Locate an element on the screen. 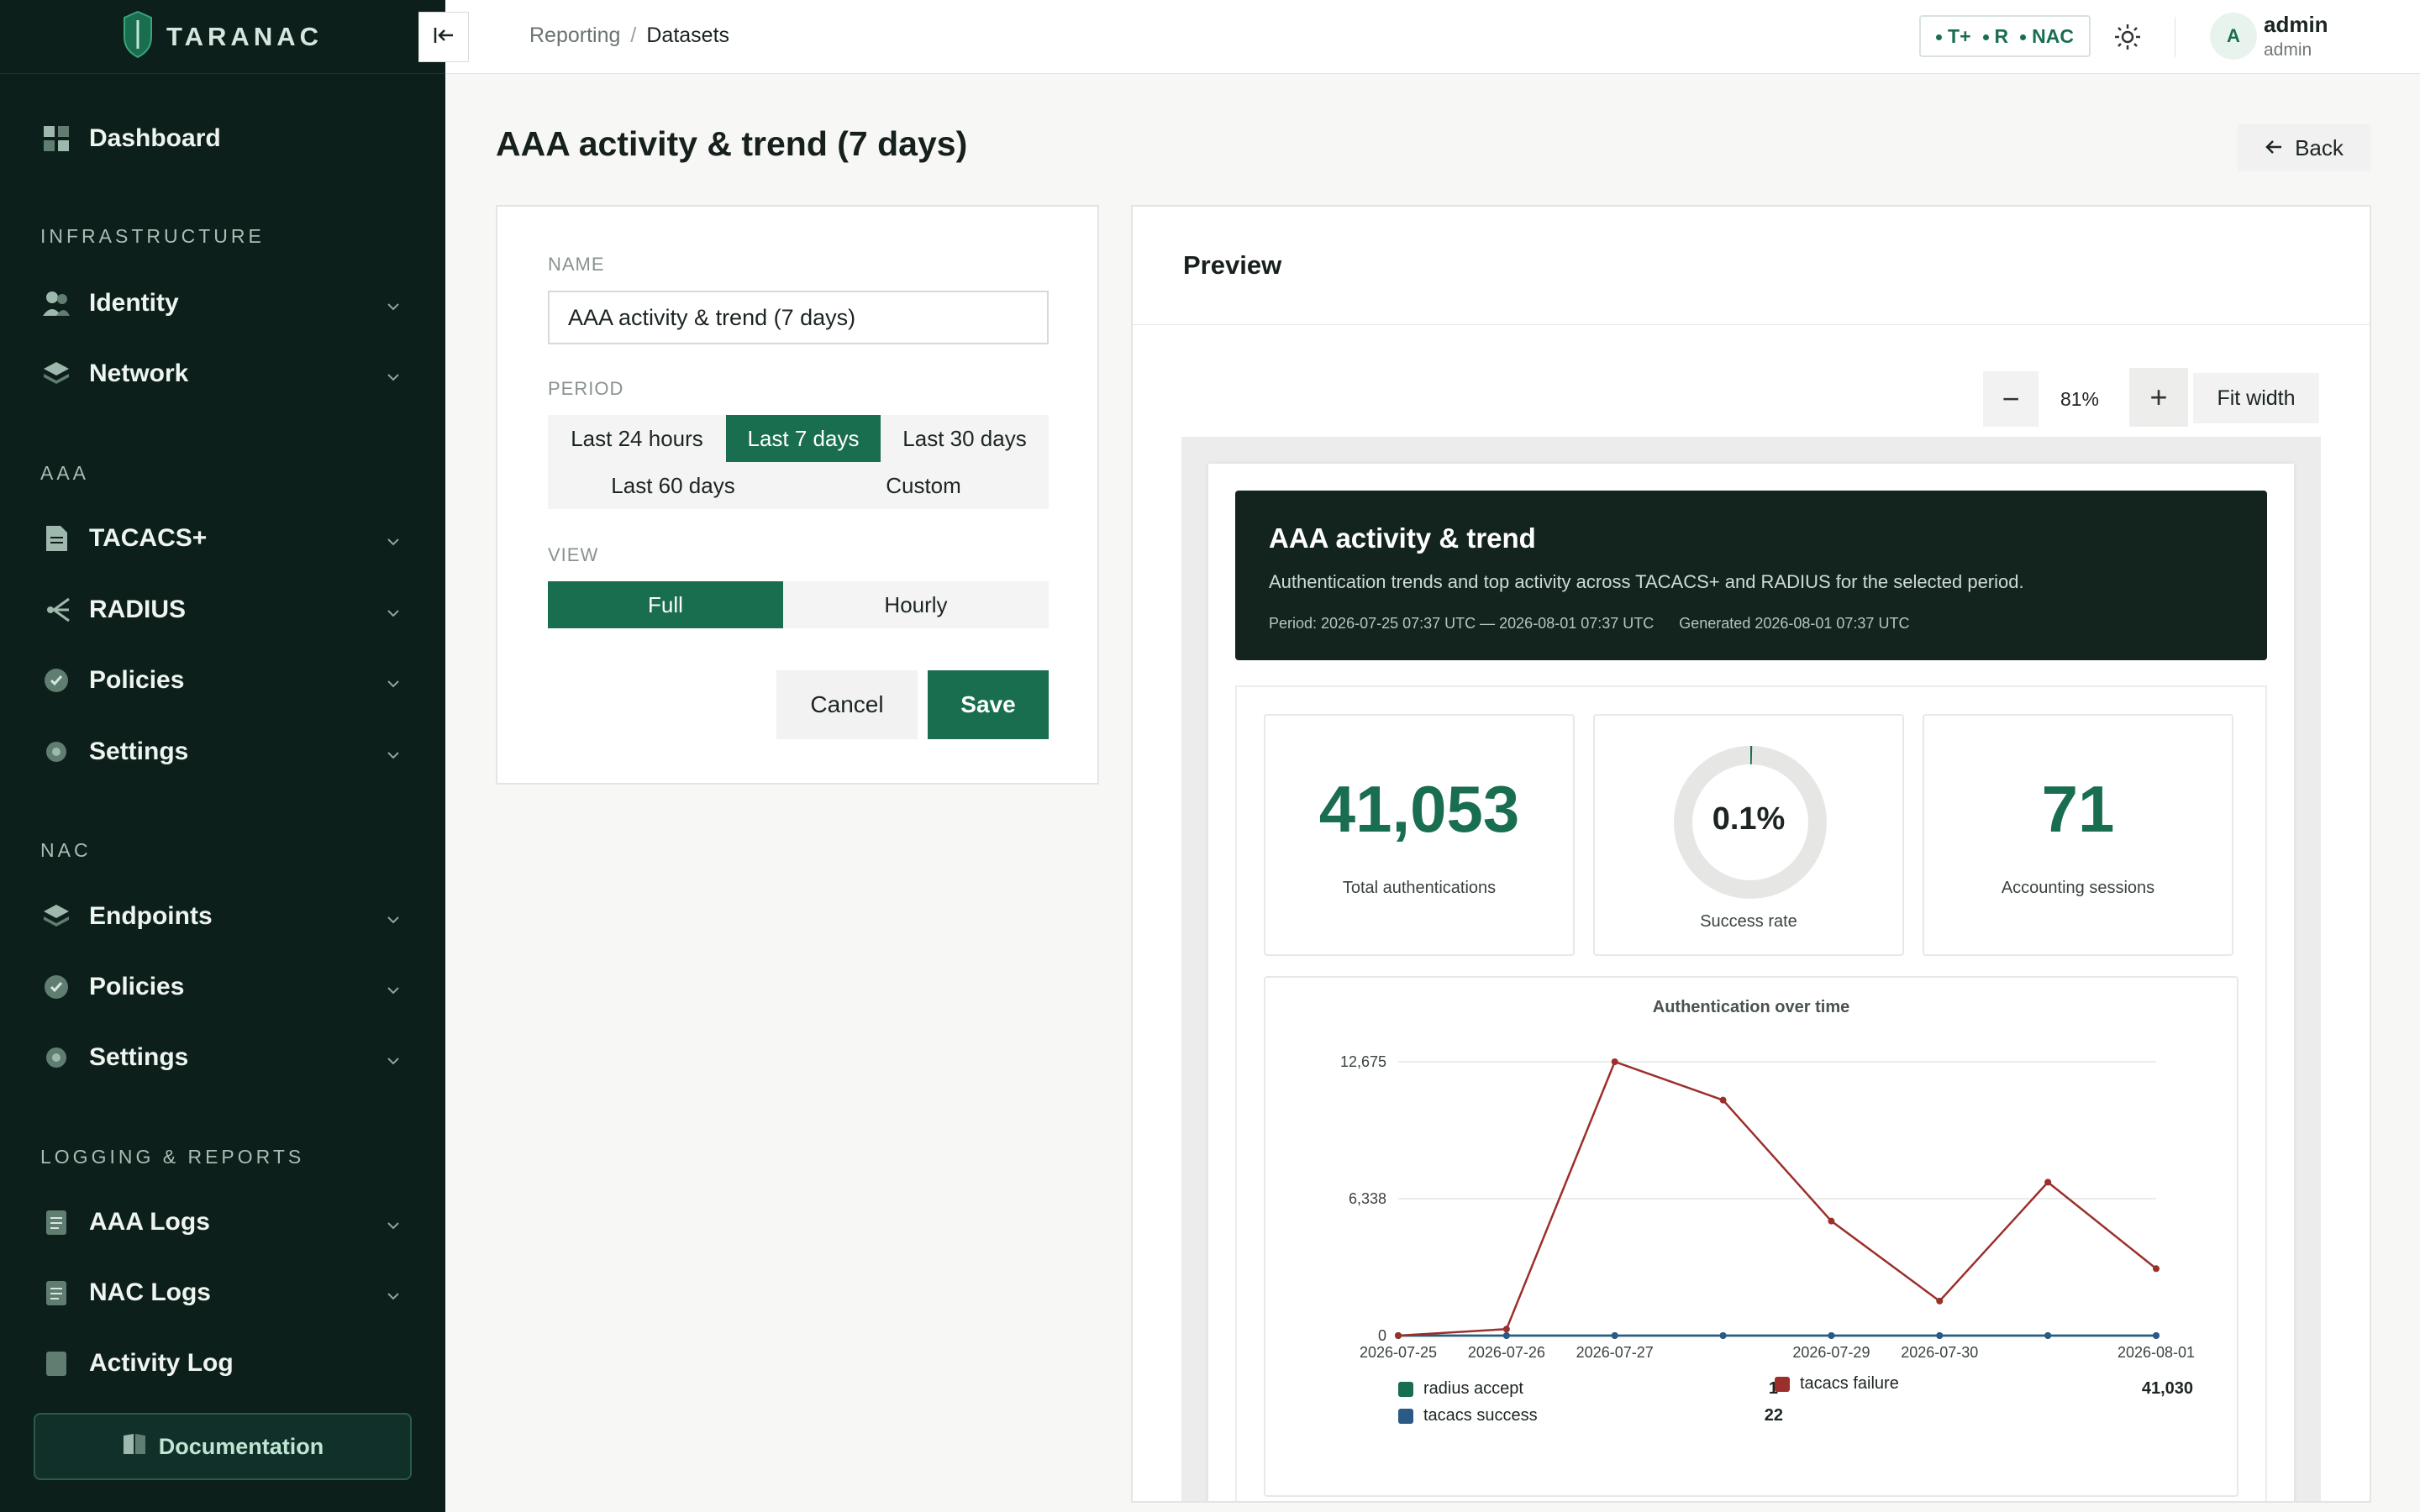 The image size is (2420, 1512). protocol-nac: NAC is located at coordinates (2047, 36).